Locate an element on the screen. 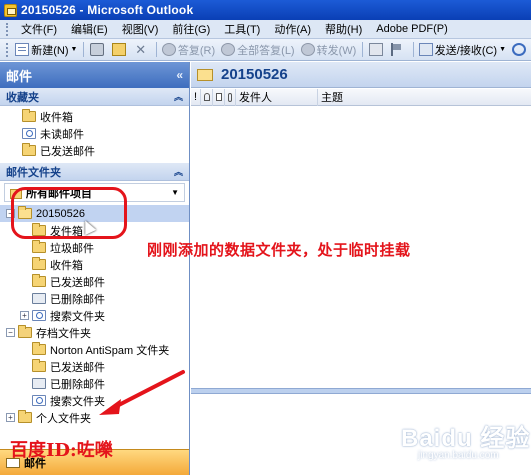 This screenshot has width=531, height=475. favorites-list: 收件箱 未读邮件 已发送邮件 is located at coordinates (94, 134).